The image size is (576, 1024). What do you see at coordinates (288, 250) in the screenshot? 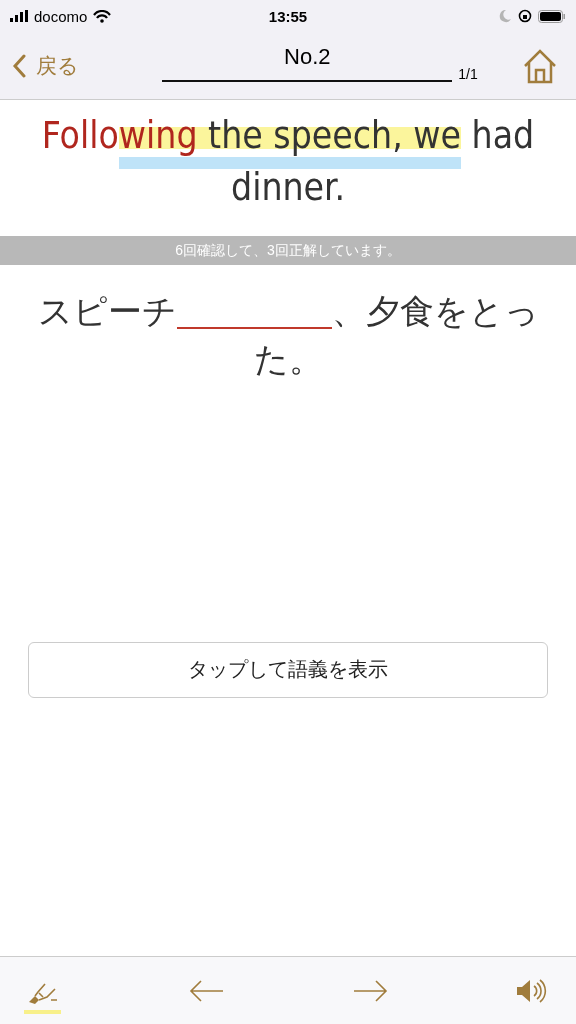
I see `progress-note: 6回確認して、3回正解しています。` at bounding box center [288, 250].